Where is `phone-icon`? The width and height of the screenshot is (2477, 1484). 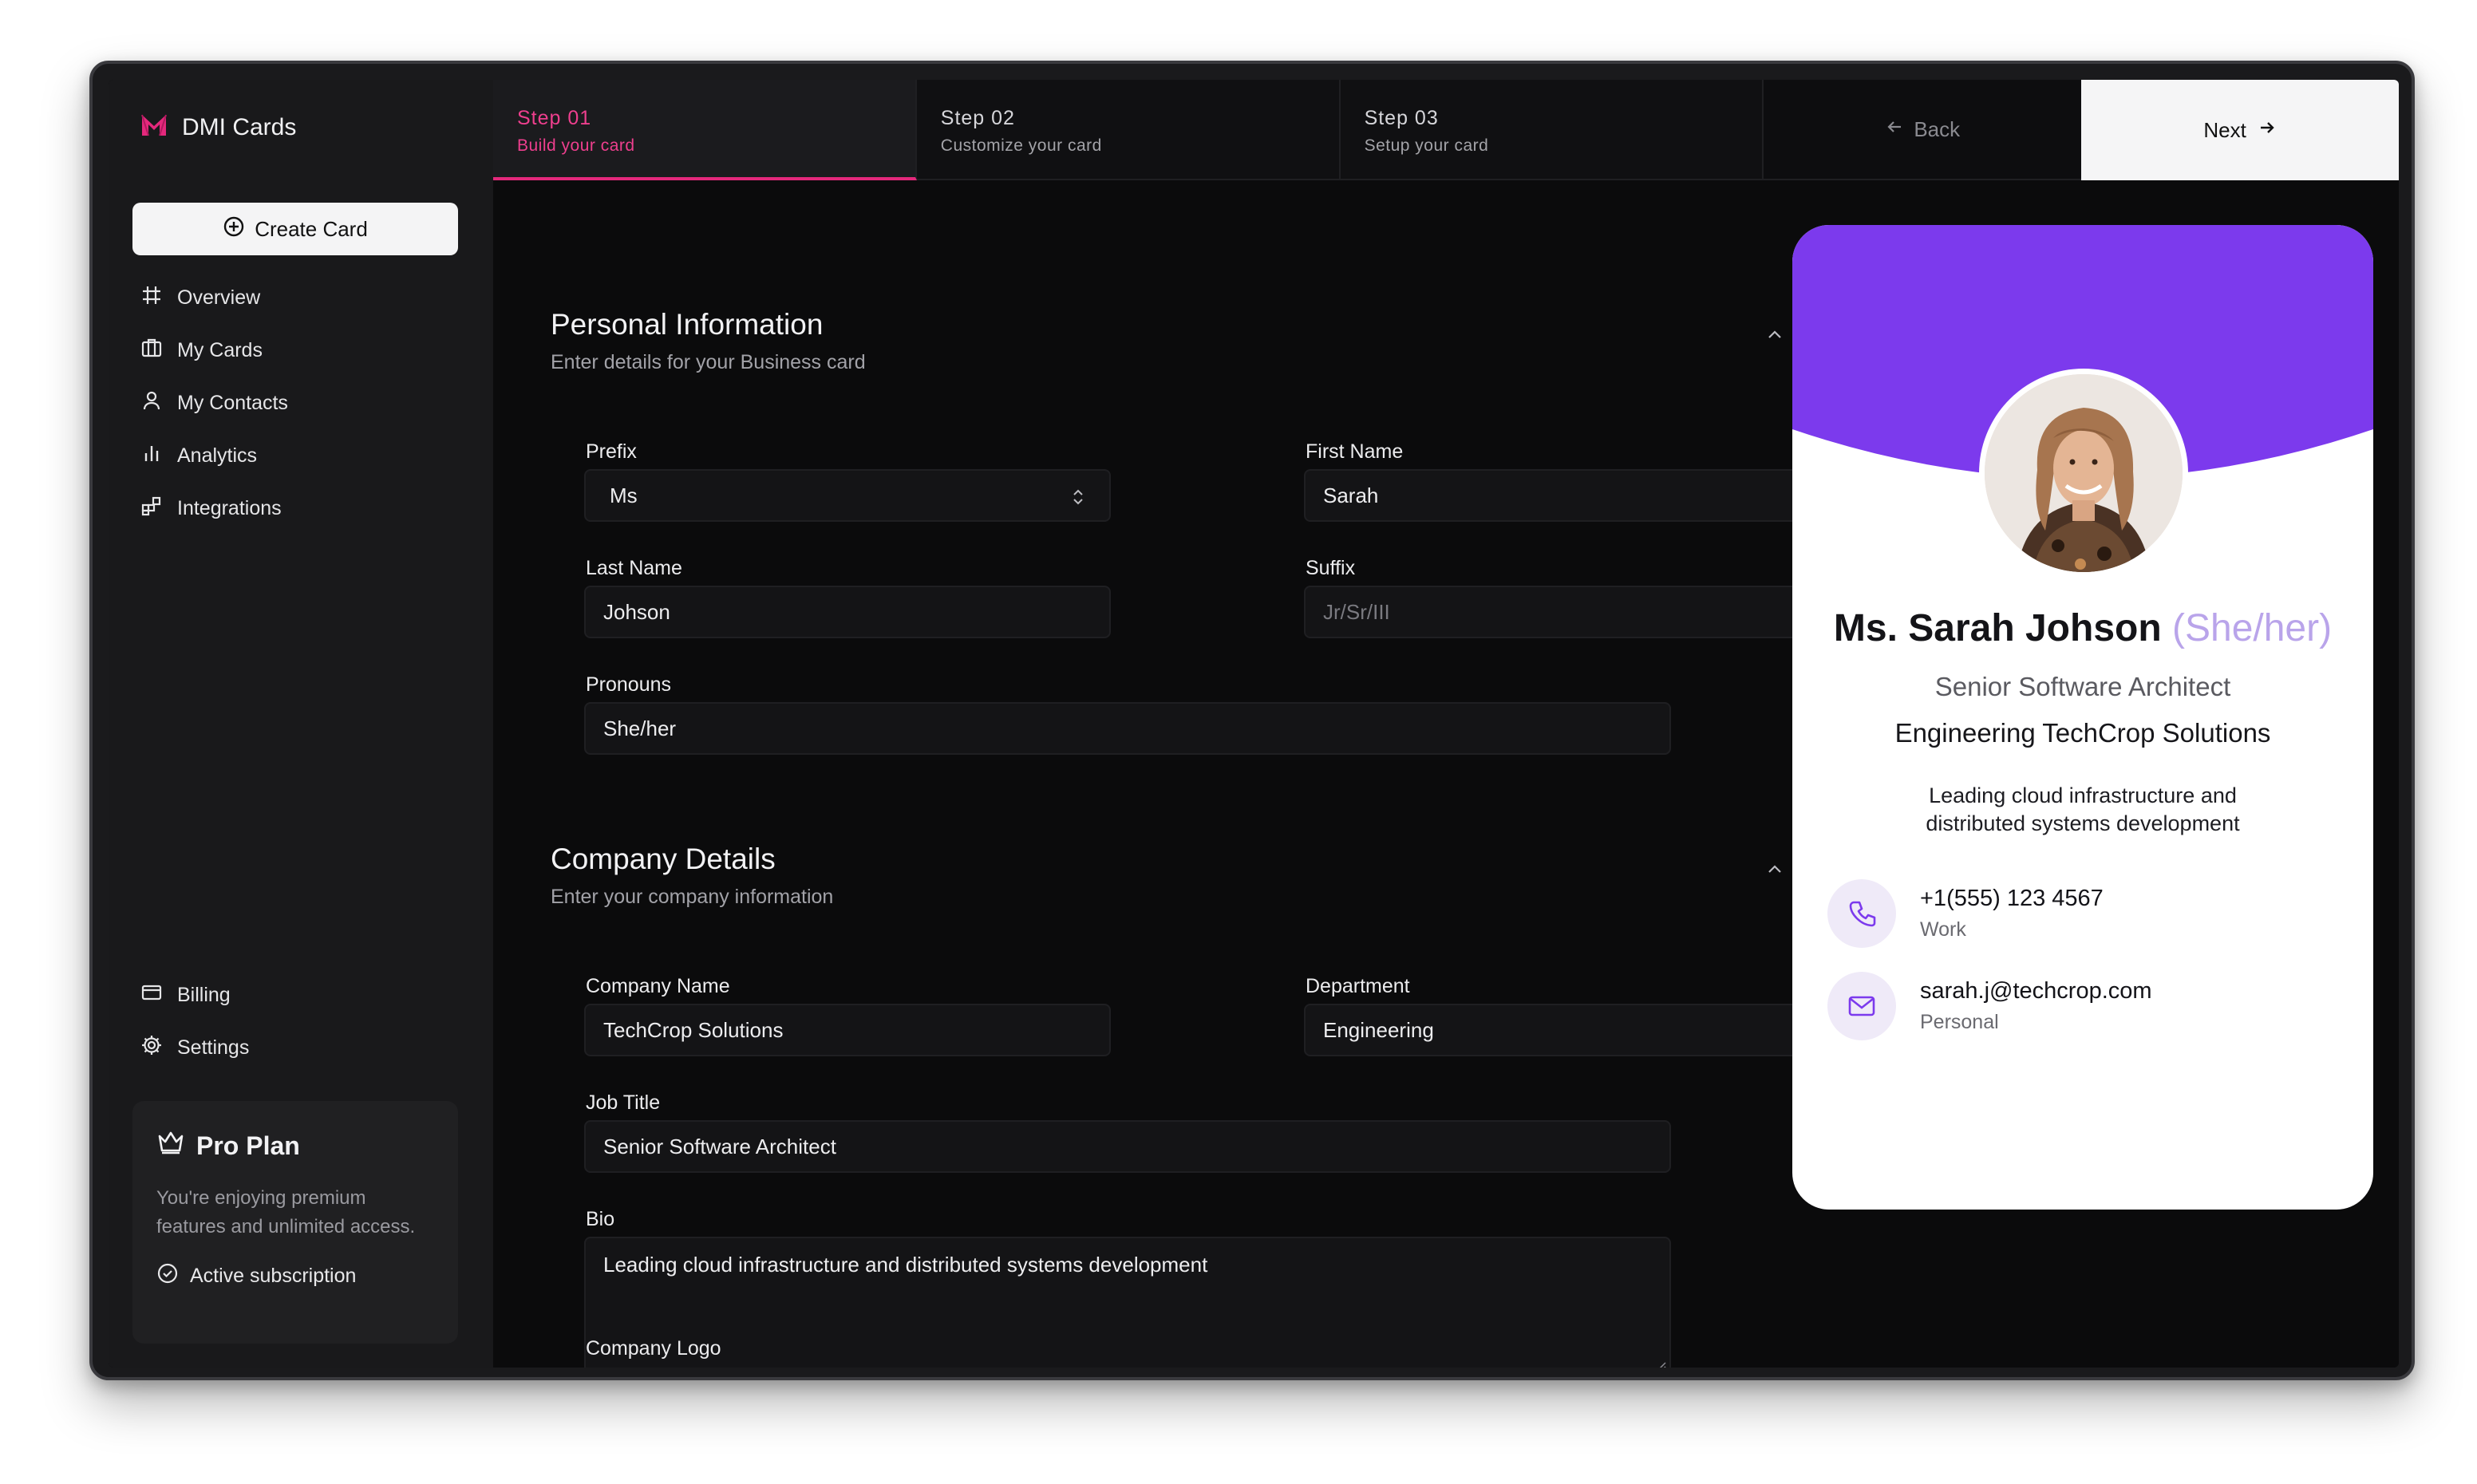
phone-icon is located at coordinates (1862, 913).